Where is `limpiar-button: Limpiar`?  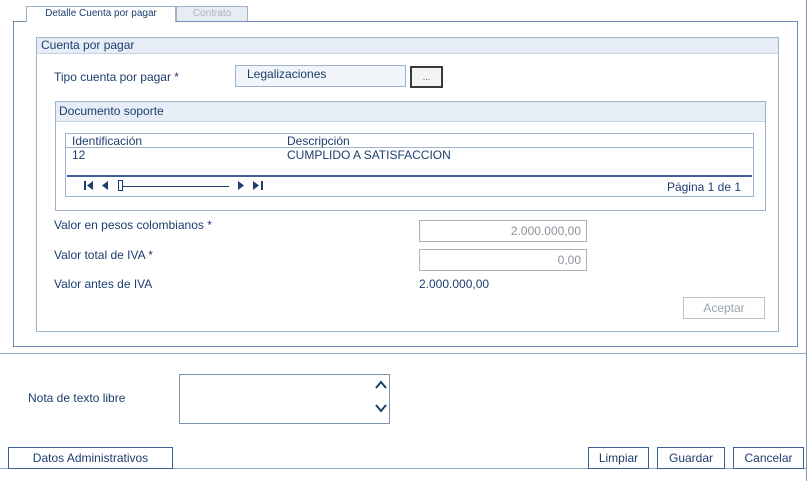 limpiar-button: Limpiar is located at coordinates (618, 458).